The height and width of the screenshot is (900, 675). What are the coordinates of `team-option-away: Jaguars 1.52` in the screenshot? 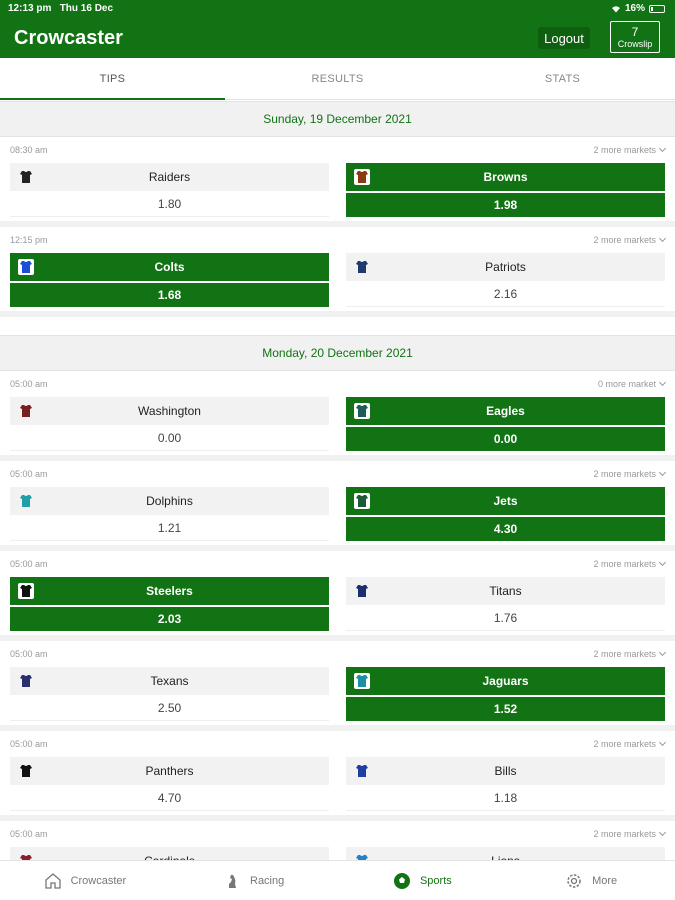 It's located at (505, 694).